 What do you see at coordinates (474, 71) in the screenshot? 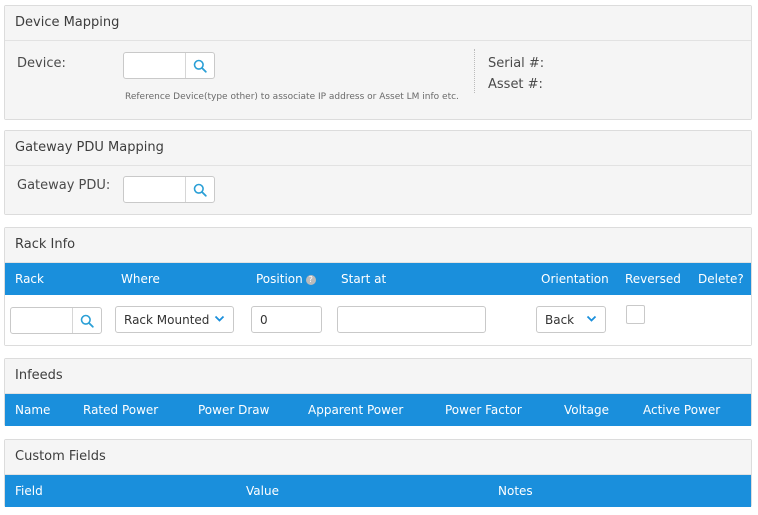
I see `divider` at bounding box center [474, 71].